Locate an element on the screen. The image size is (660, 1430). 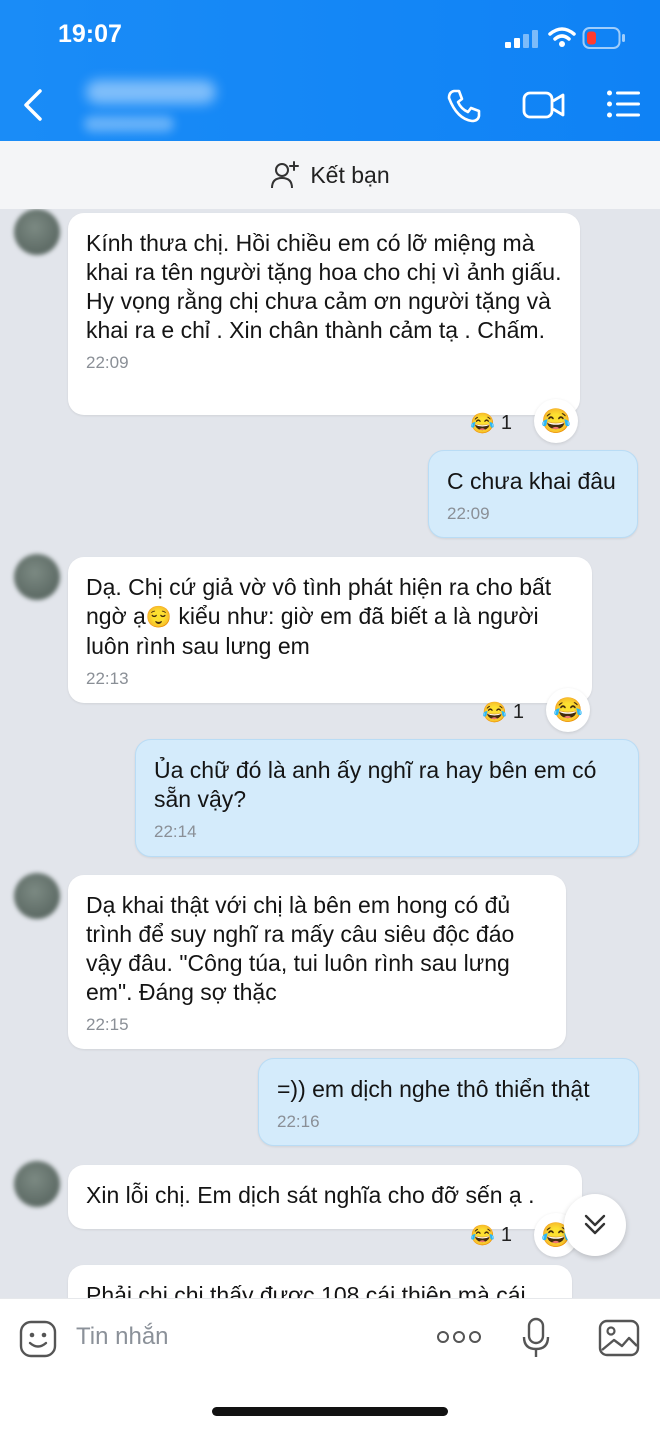
add-friend-label: Kết bạn is located at coordinates (350, 174).